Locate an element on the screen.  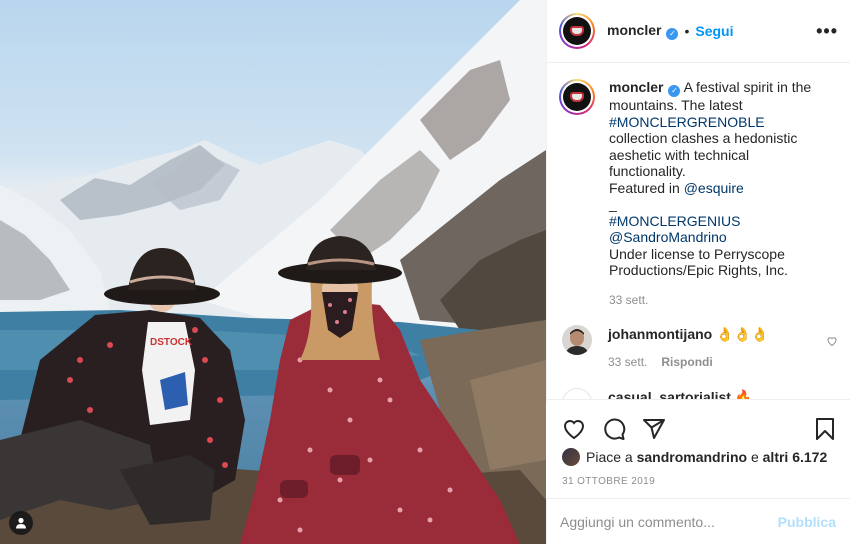
add-comment-bar: Pubblica is located at coordinates (698, 521).